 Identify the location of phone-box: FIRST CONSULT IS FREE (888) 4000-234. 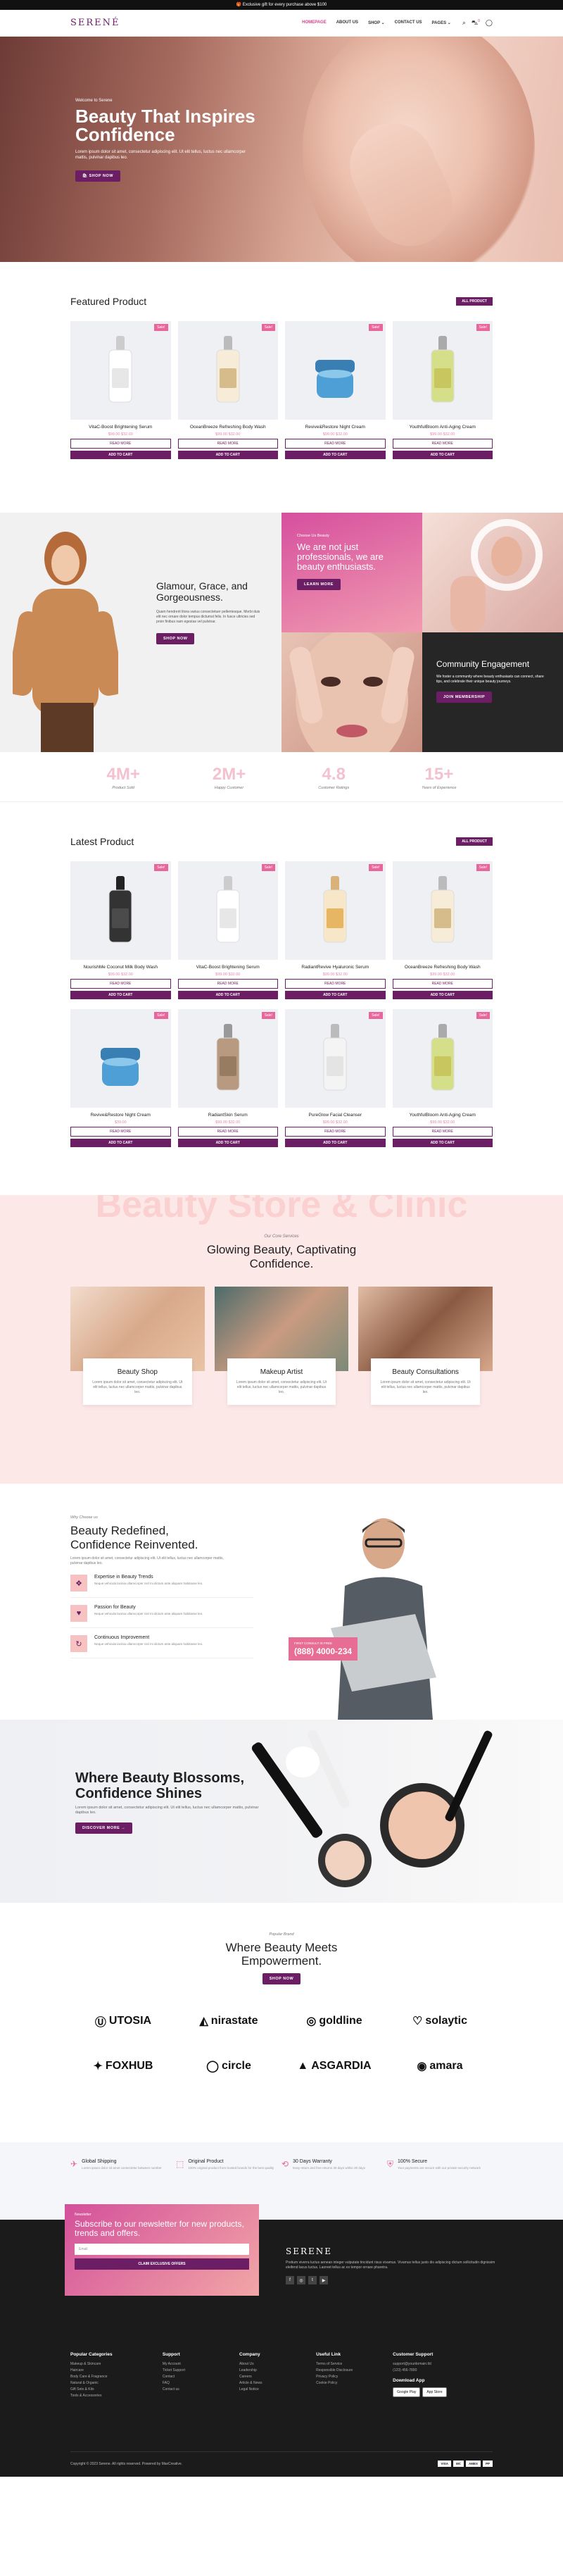
(323, 1649).